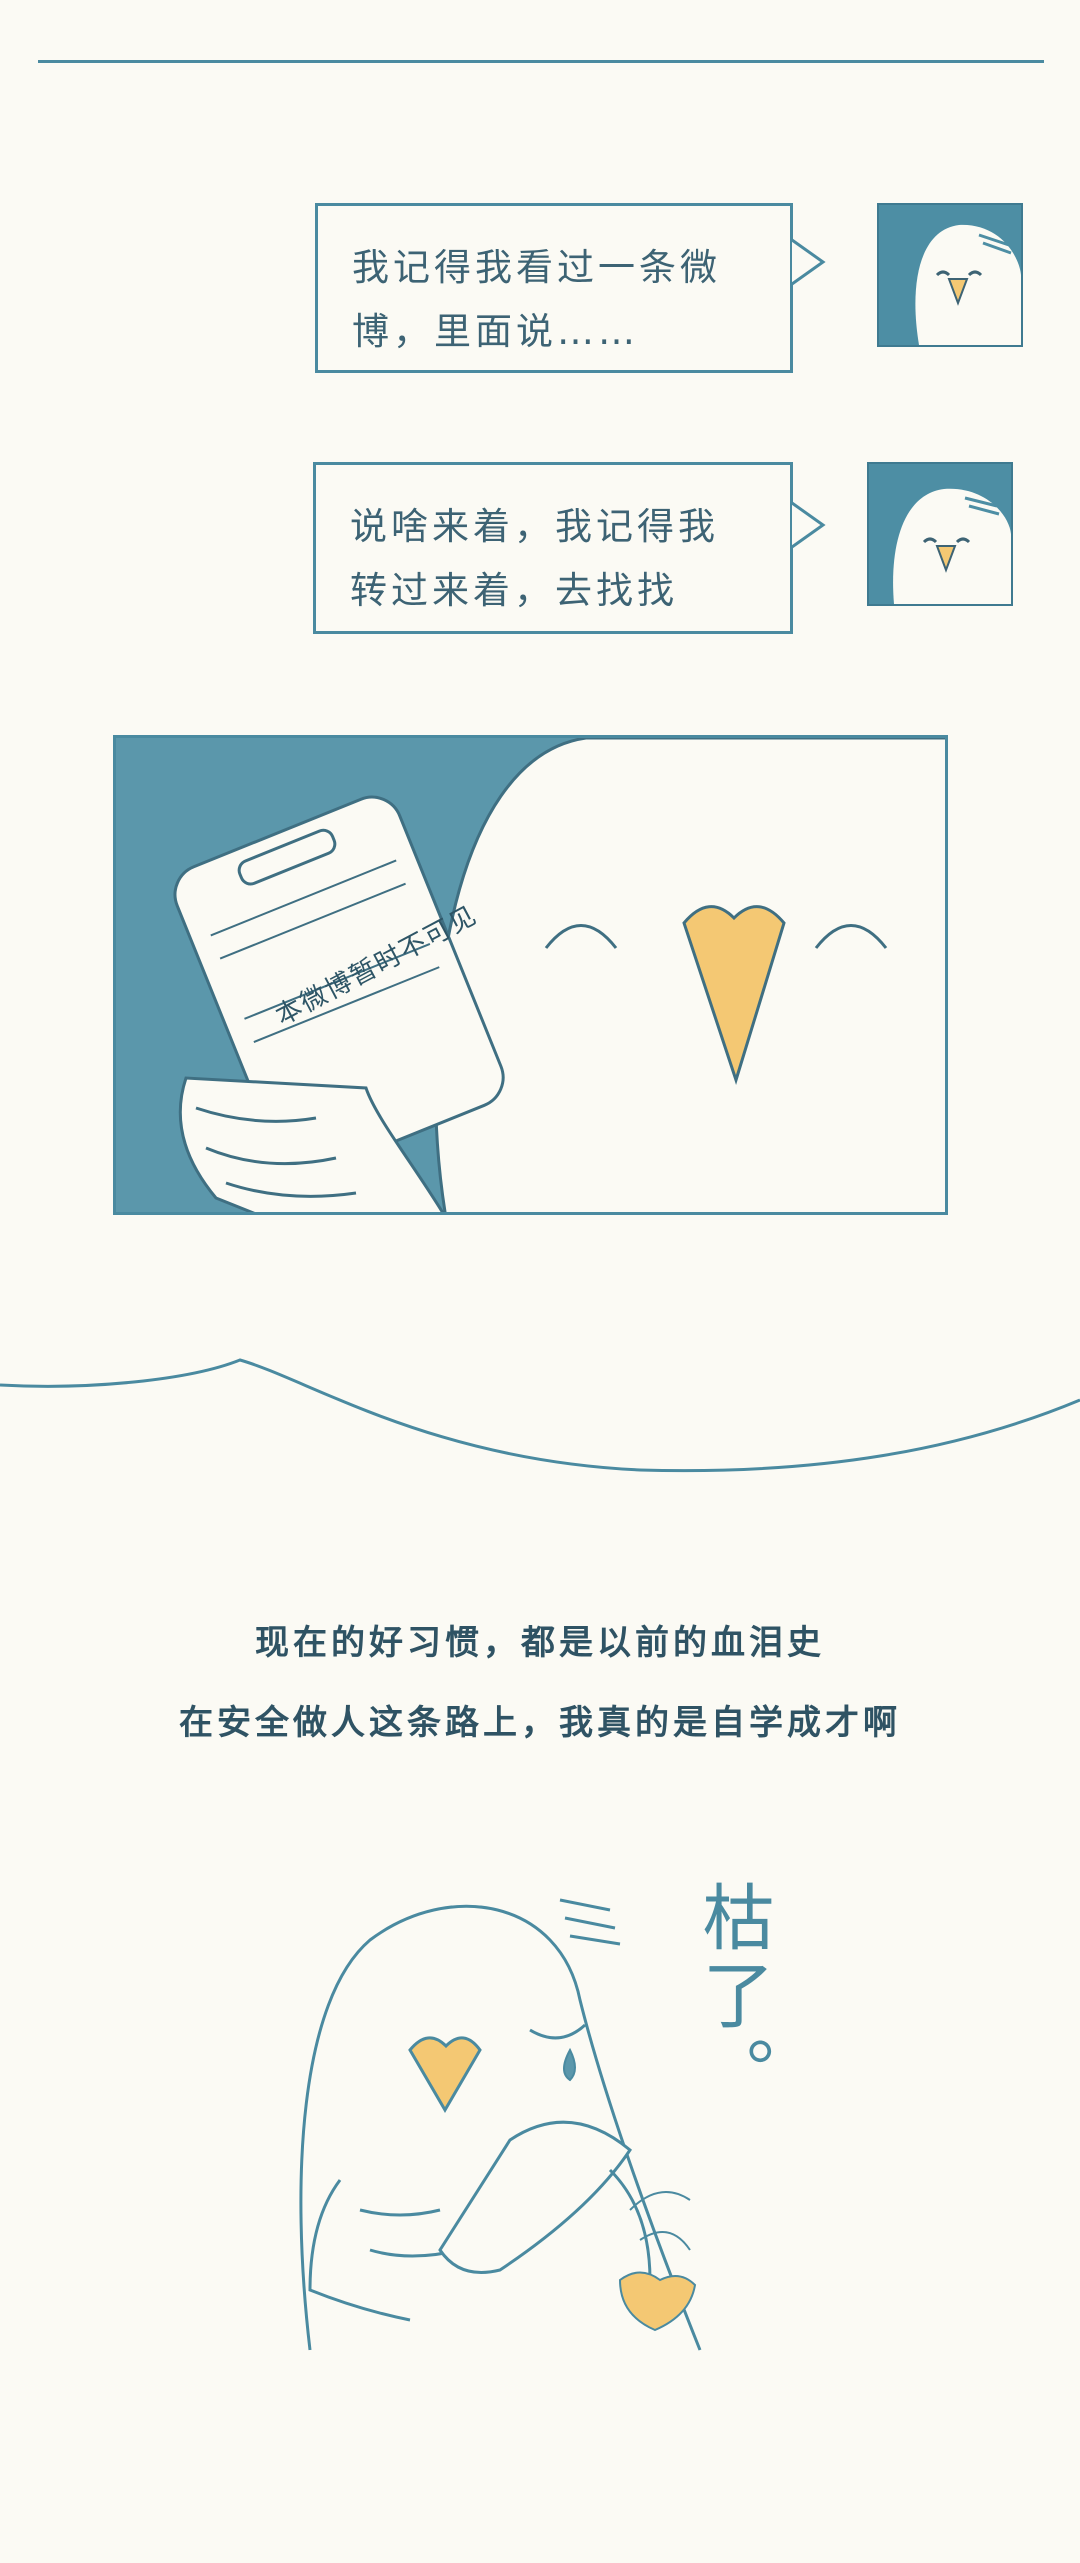 The height and width of the screenshot is (2563, 1080). Describe the element at coordinates (541, 61) in the screenshot. I see `top-divider` at that location.